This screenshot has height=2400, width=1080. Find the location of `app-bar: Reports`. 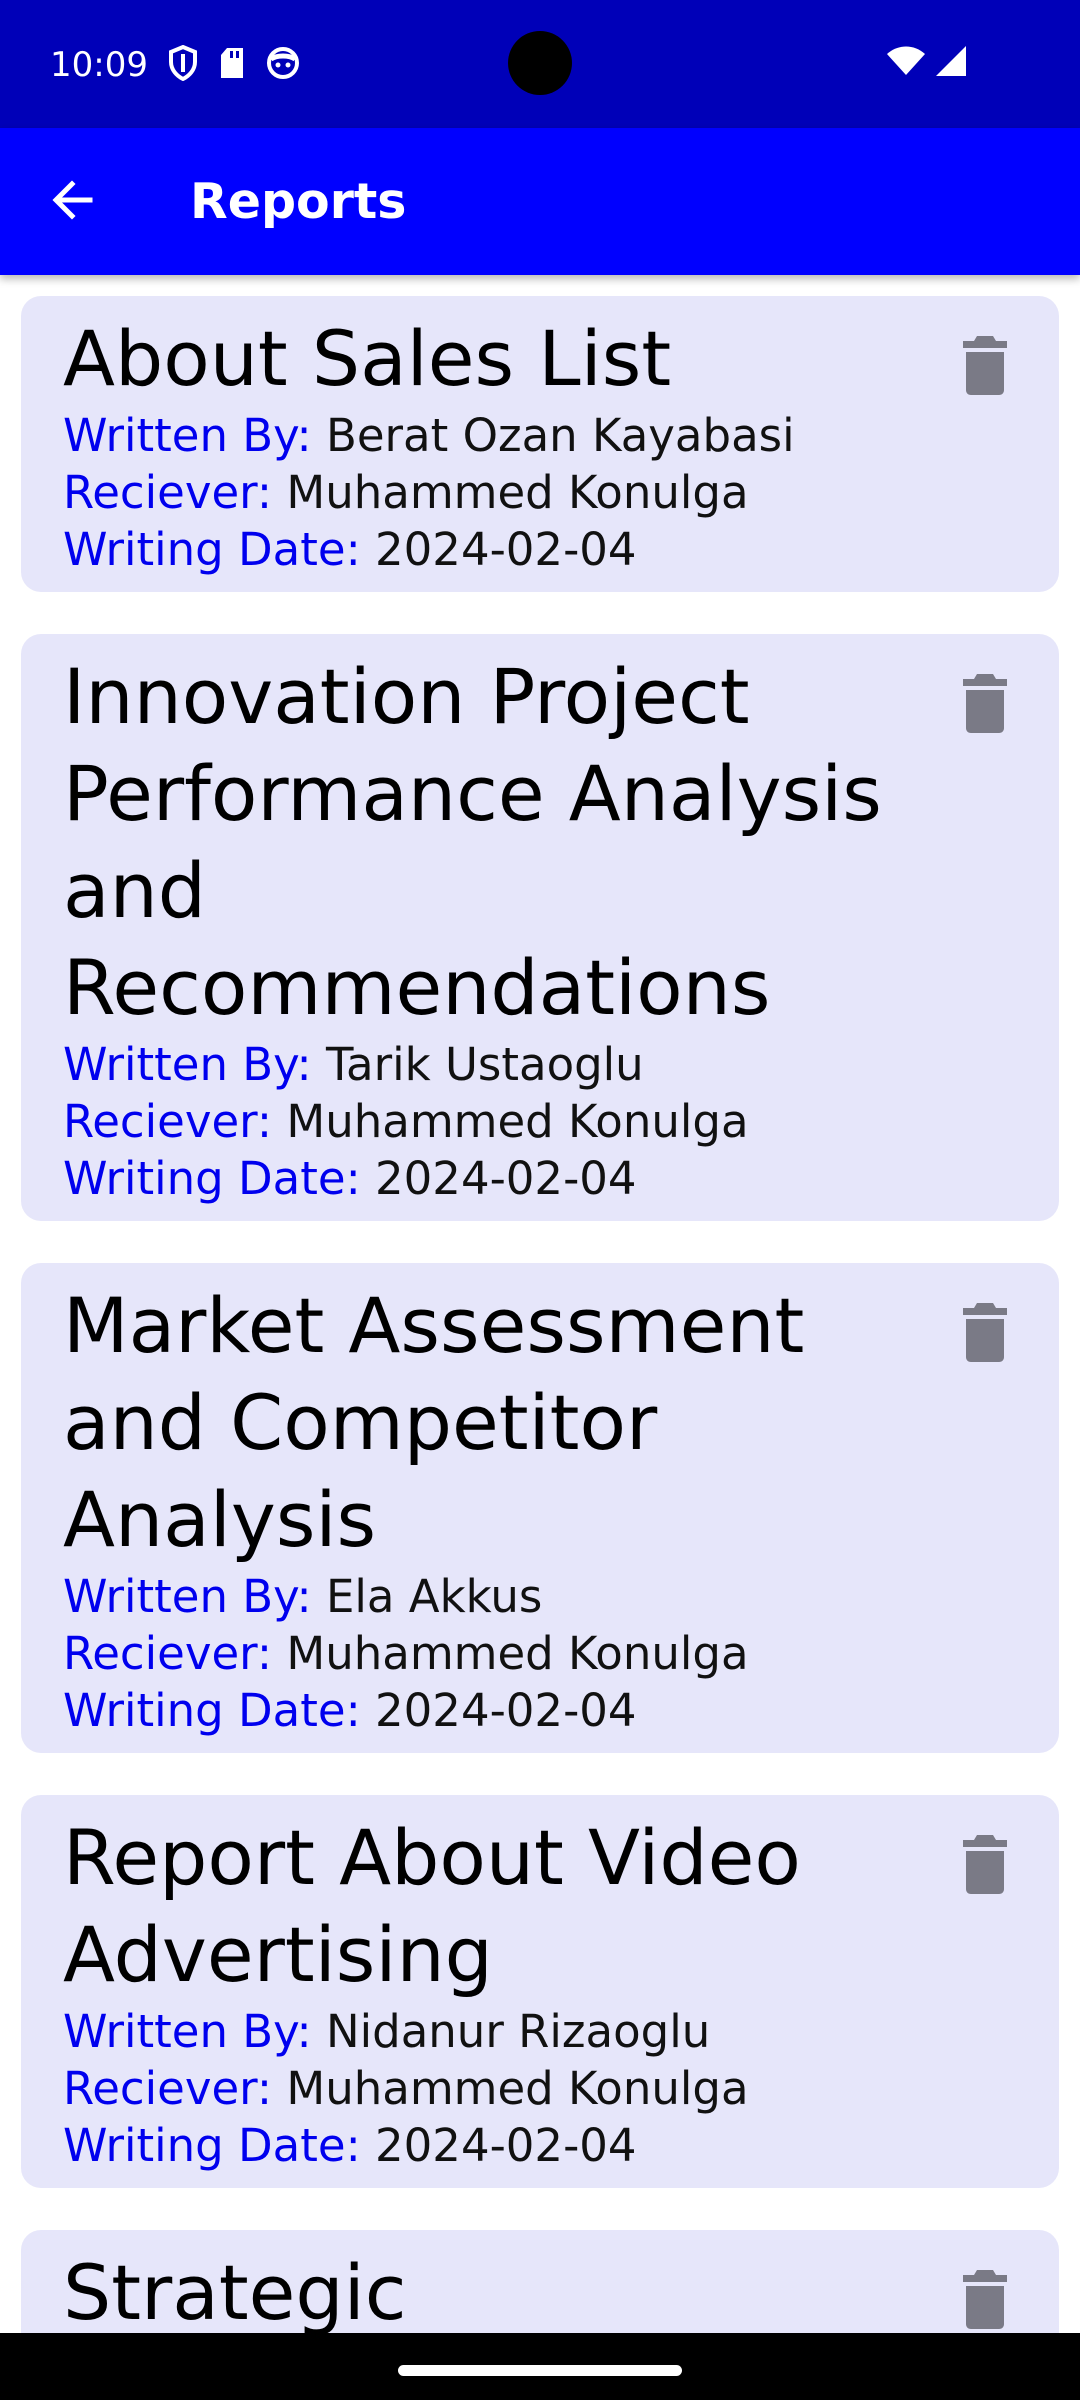

app-bar: Reports is located at coordinates (540, 201).